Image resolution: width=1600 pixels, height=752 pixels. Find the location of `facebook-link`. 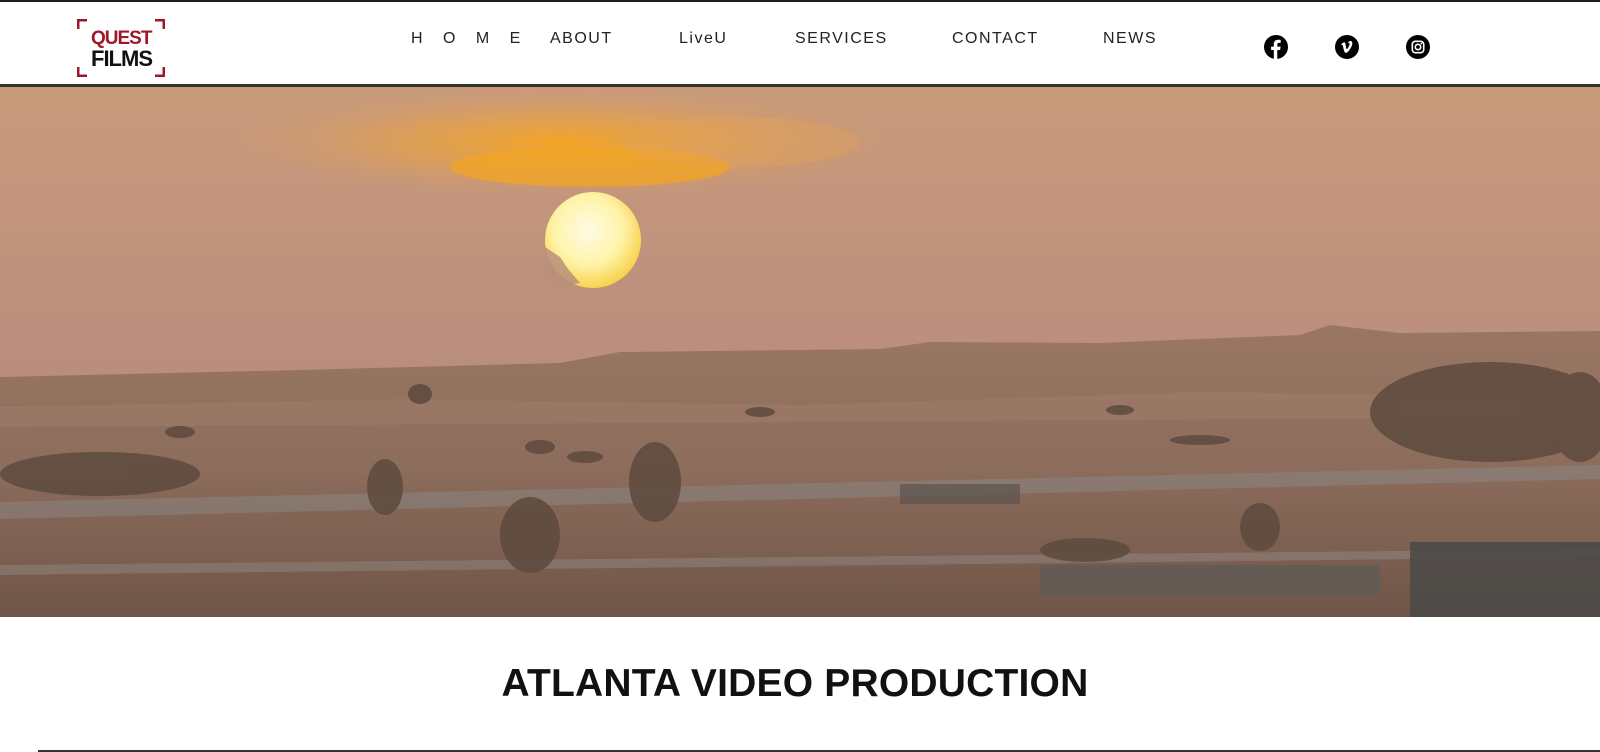

facebook-link is located at coordinates (1276, 47).